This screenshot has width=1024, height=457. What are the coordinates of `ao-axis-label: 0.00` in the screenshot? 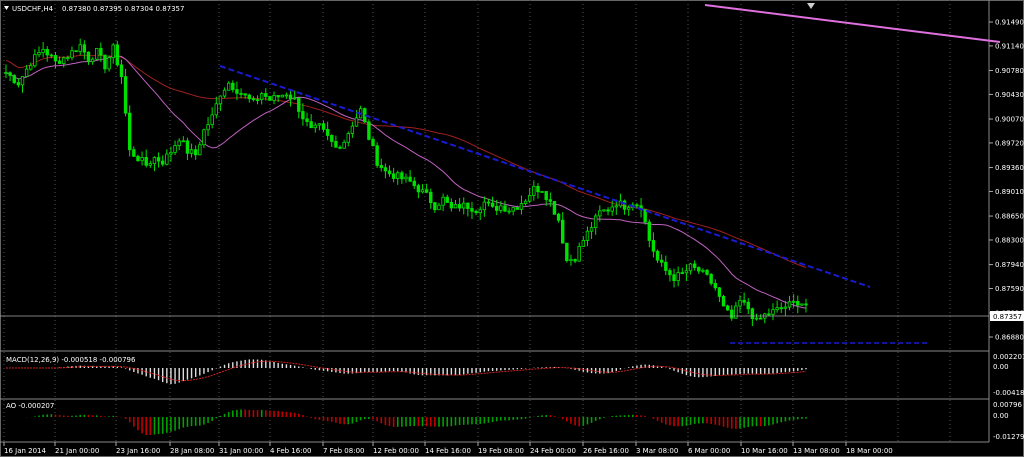 It's located at (1001, 416).